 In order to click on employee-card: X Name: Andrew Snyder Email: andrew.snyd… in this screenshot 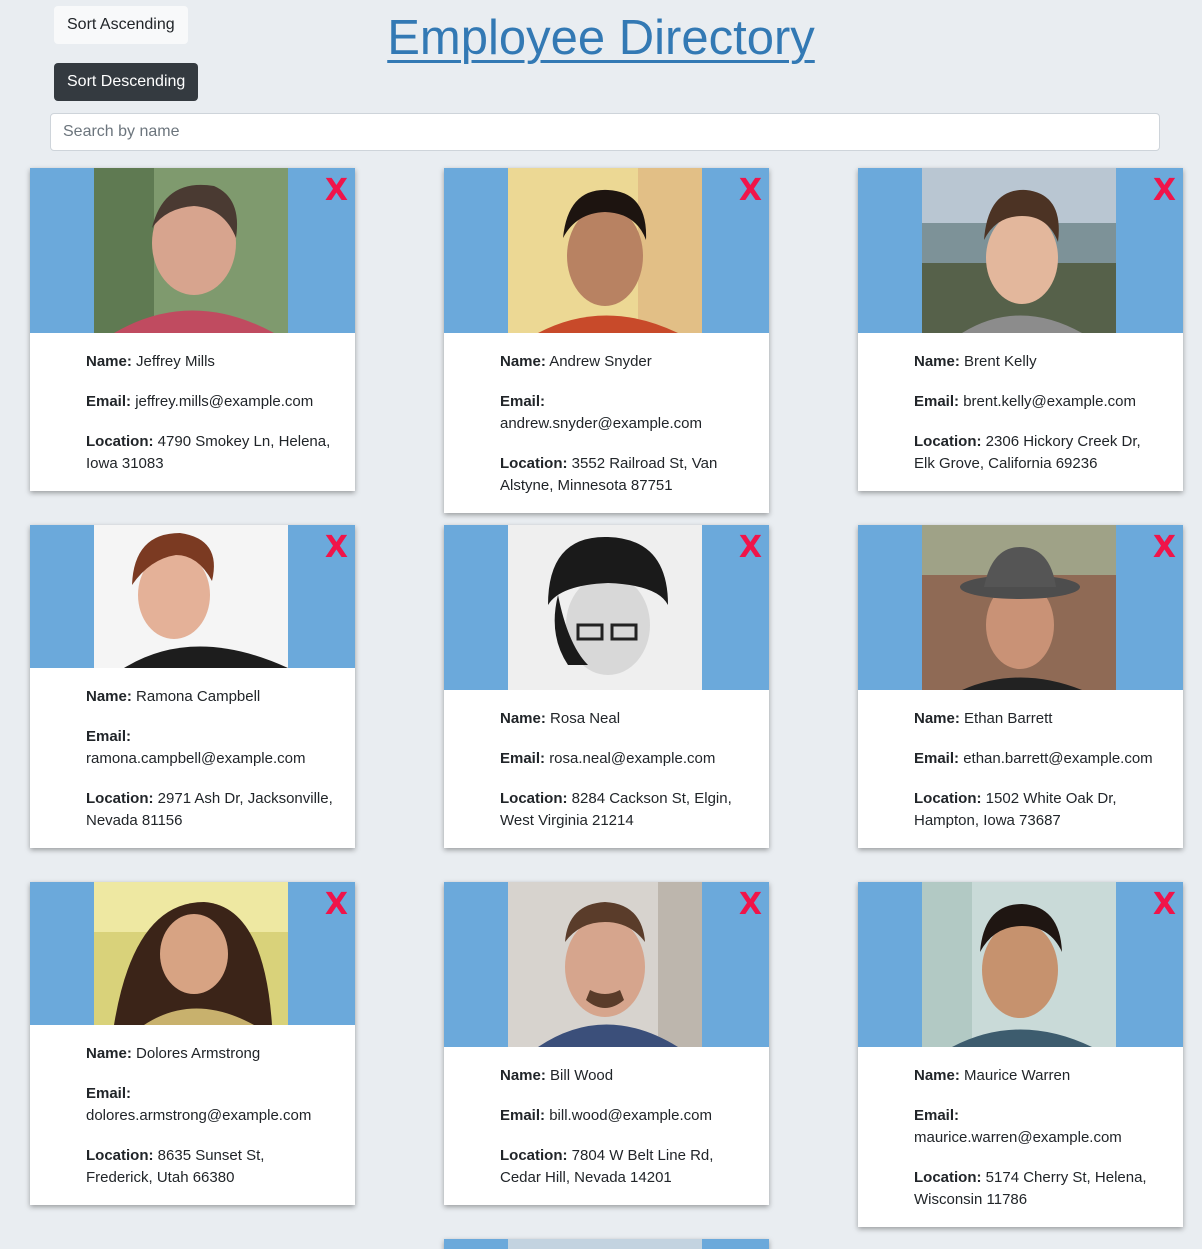, I will do `click(606, 340)`.